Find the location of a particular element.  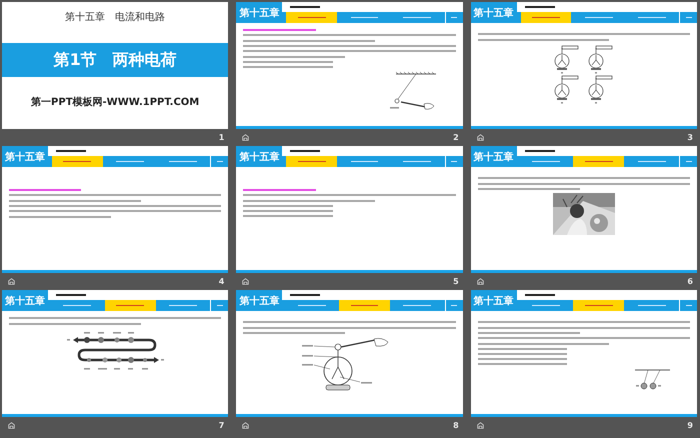

slide-thumbnail: 第十五章 电流和电路 第1节 两种电荷 第一PPT模板网-WWW.1PPT.COM is located at coordinates (115, 65).